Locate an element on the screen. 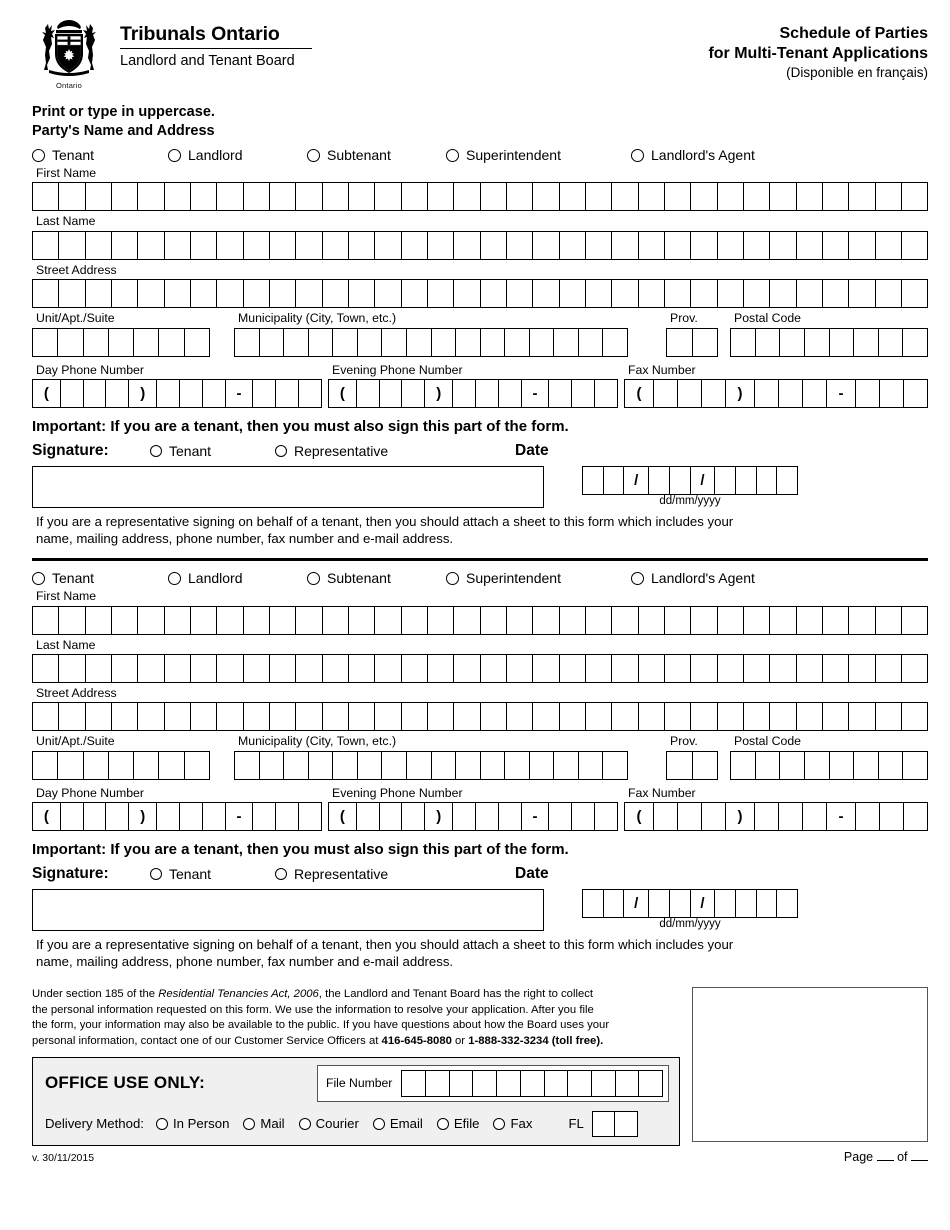  party-role-tenant: Tenant is located at coordinates (100, 155).